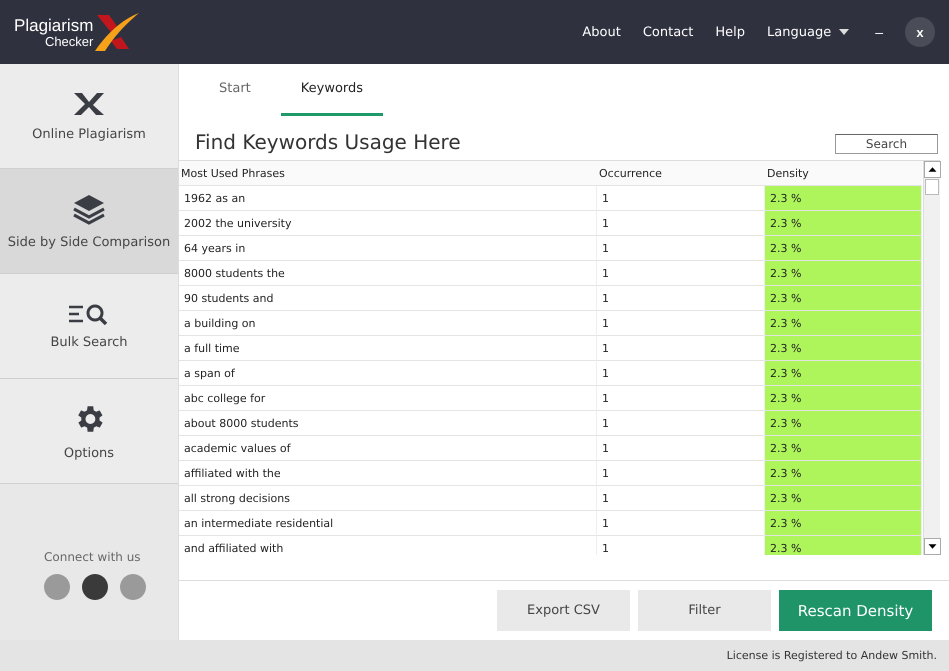 The width and height of the screenshot is (949, 671). I want to click on sidebar-item: Side by Side Comparison, so click(89, 221).